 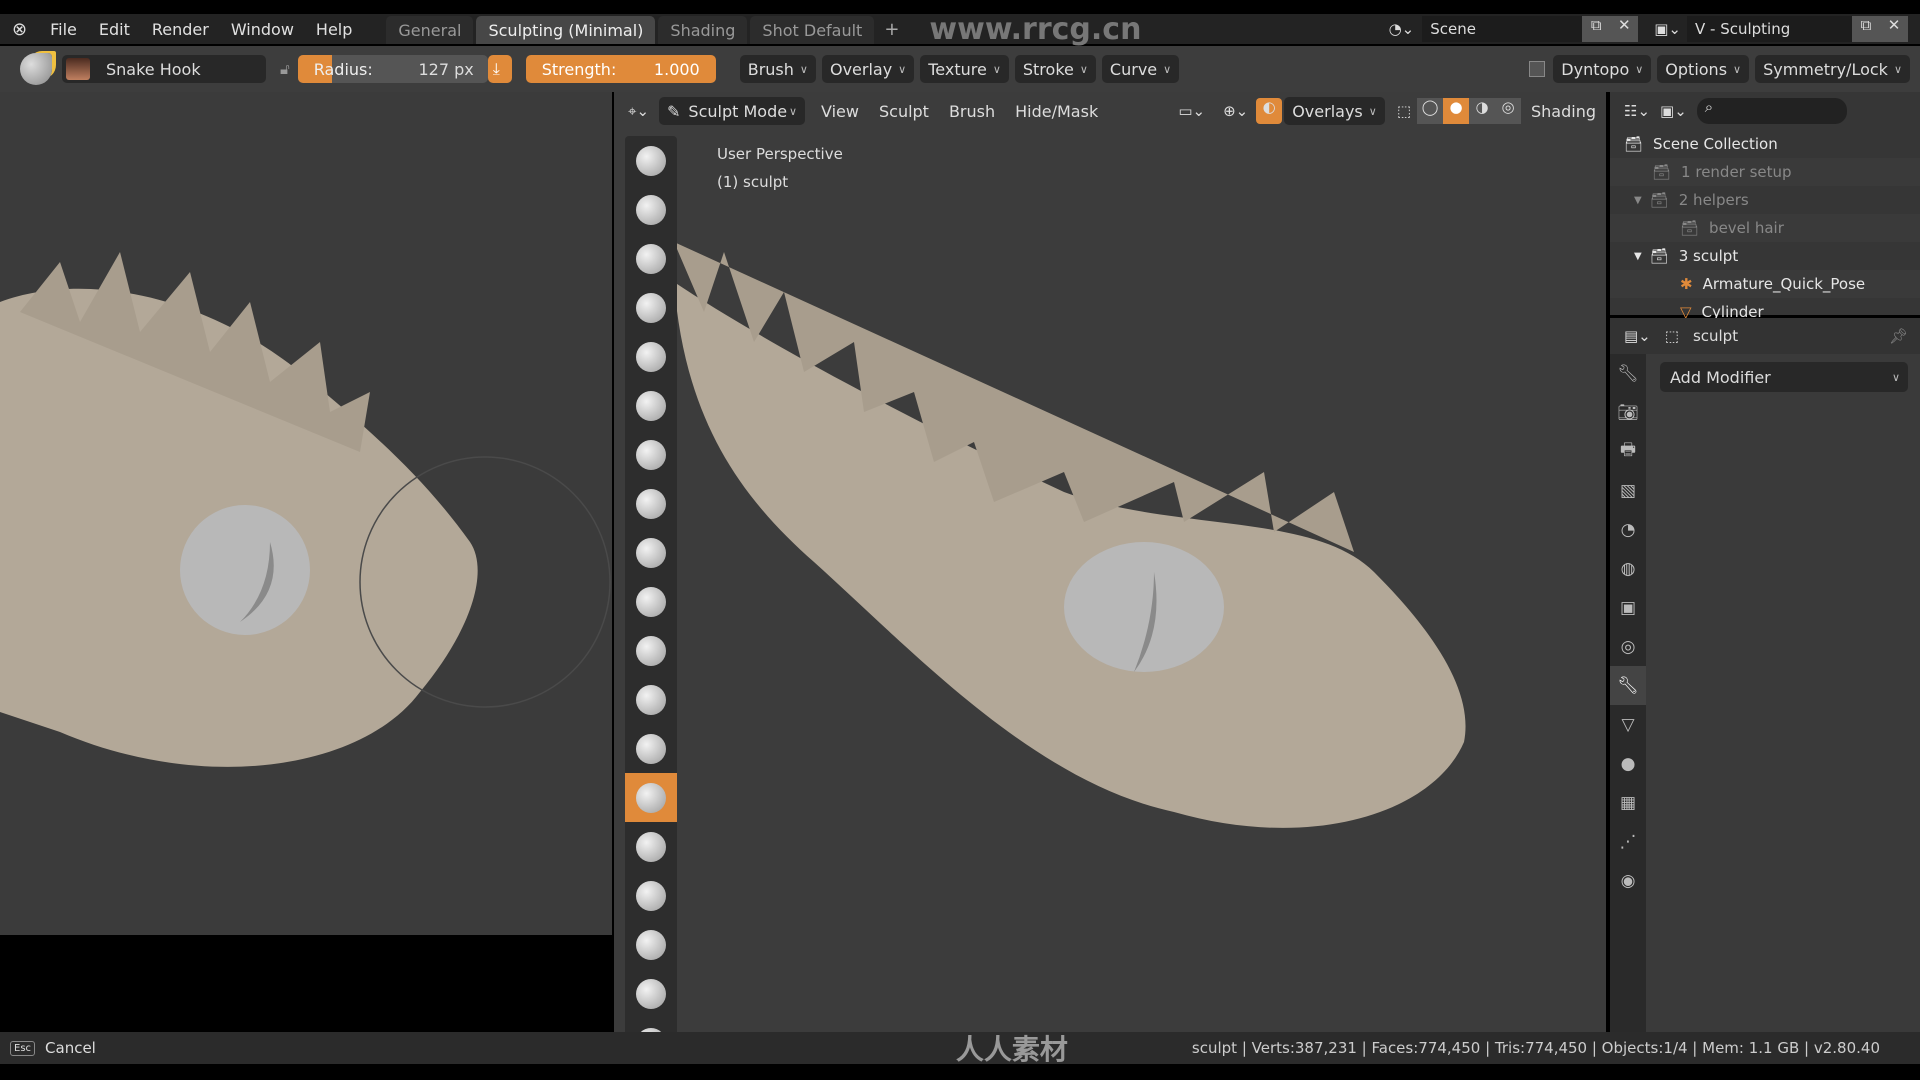 What do you see at coordinates (1628, 685) in the screenshot?
I see `tab-modifier-icon: 🔧︎` at bounding box center [1628, 685].